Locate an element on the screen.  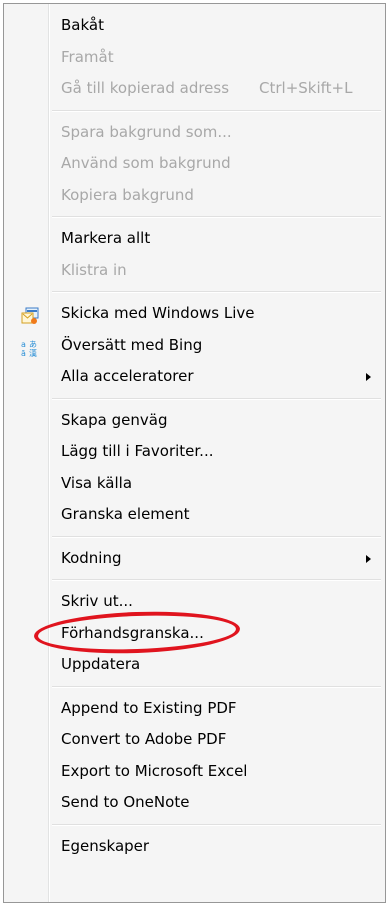
menu-item-label: Visa källa is located at coordinates (97, 482).